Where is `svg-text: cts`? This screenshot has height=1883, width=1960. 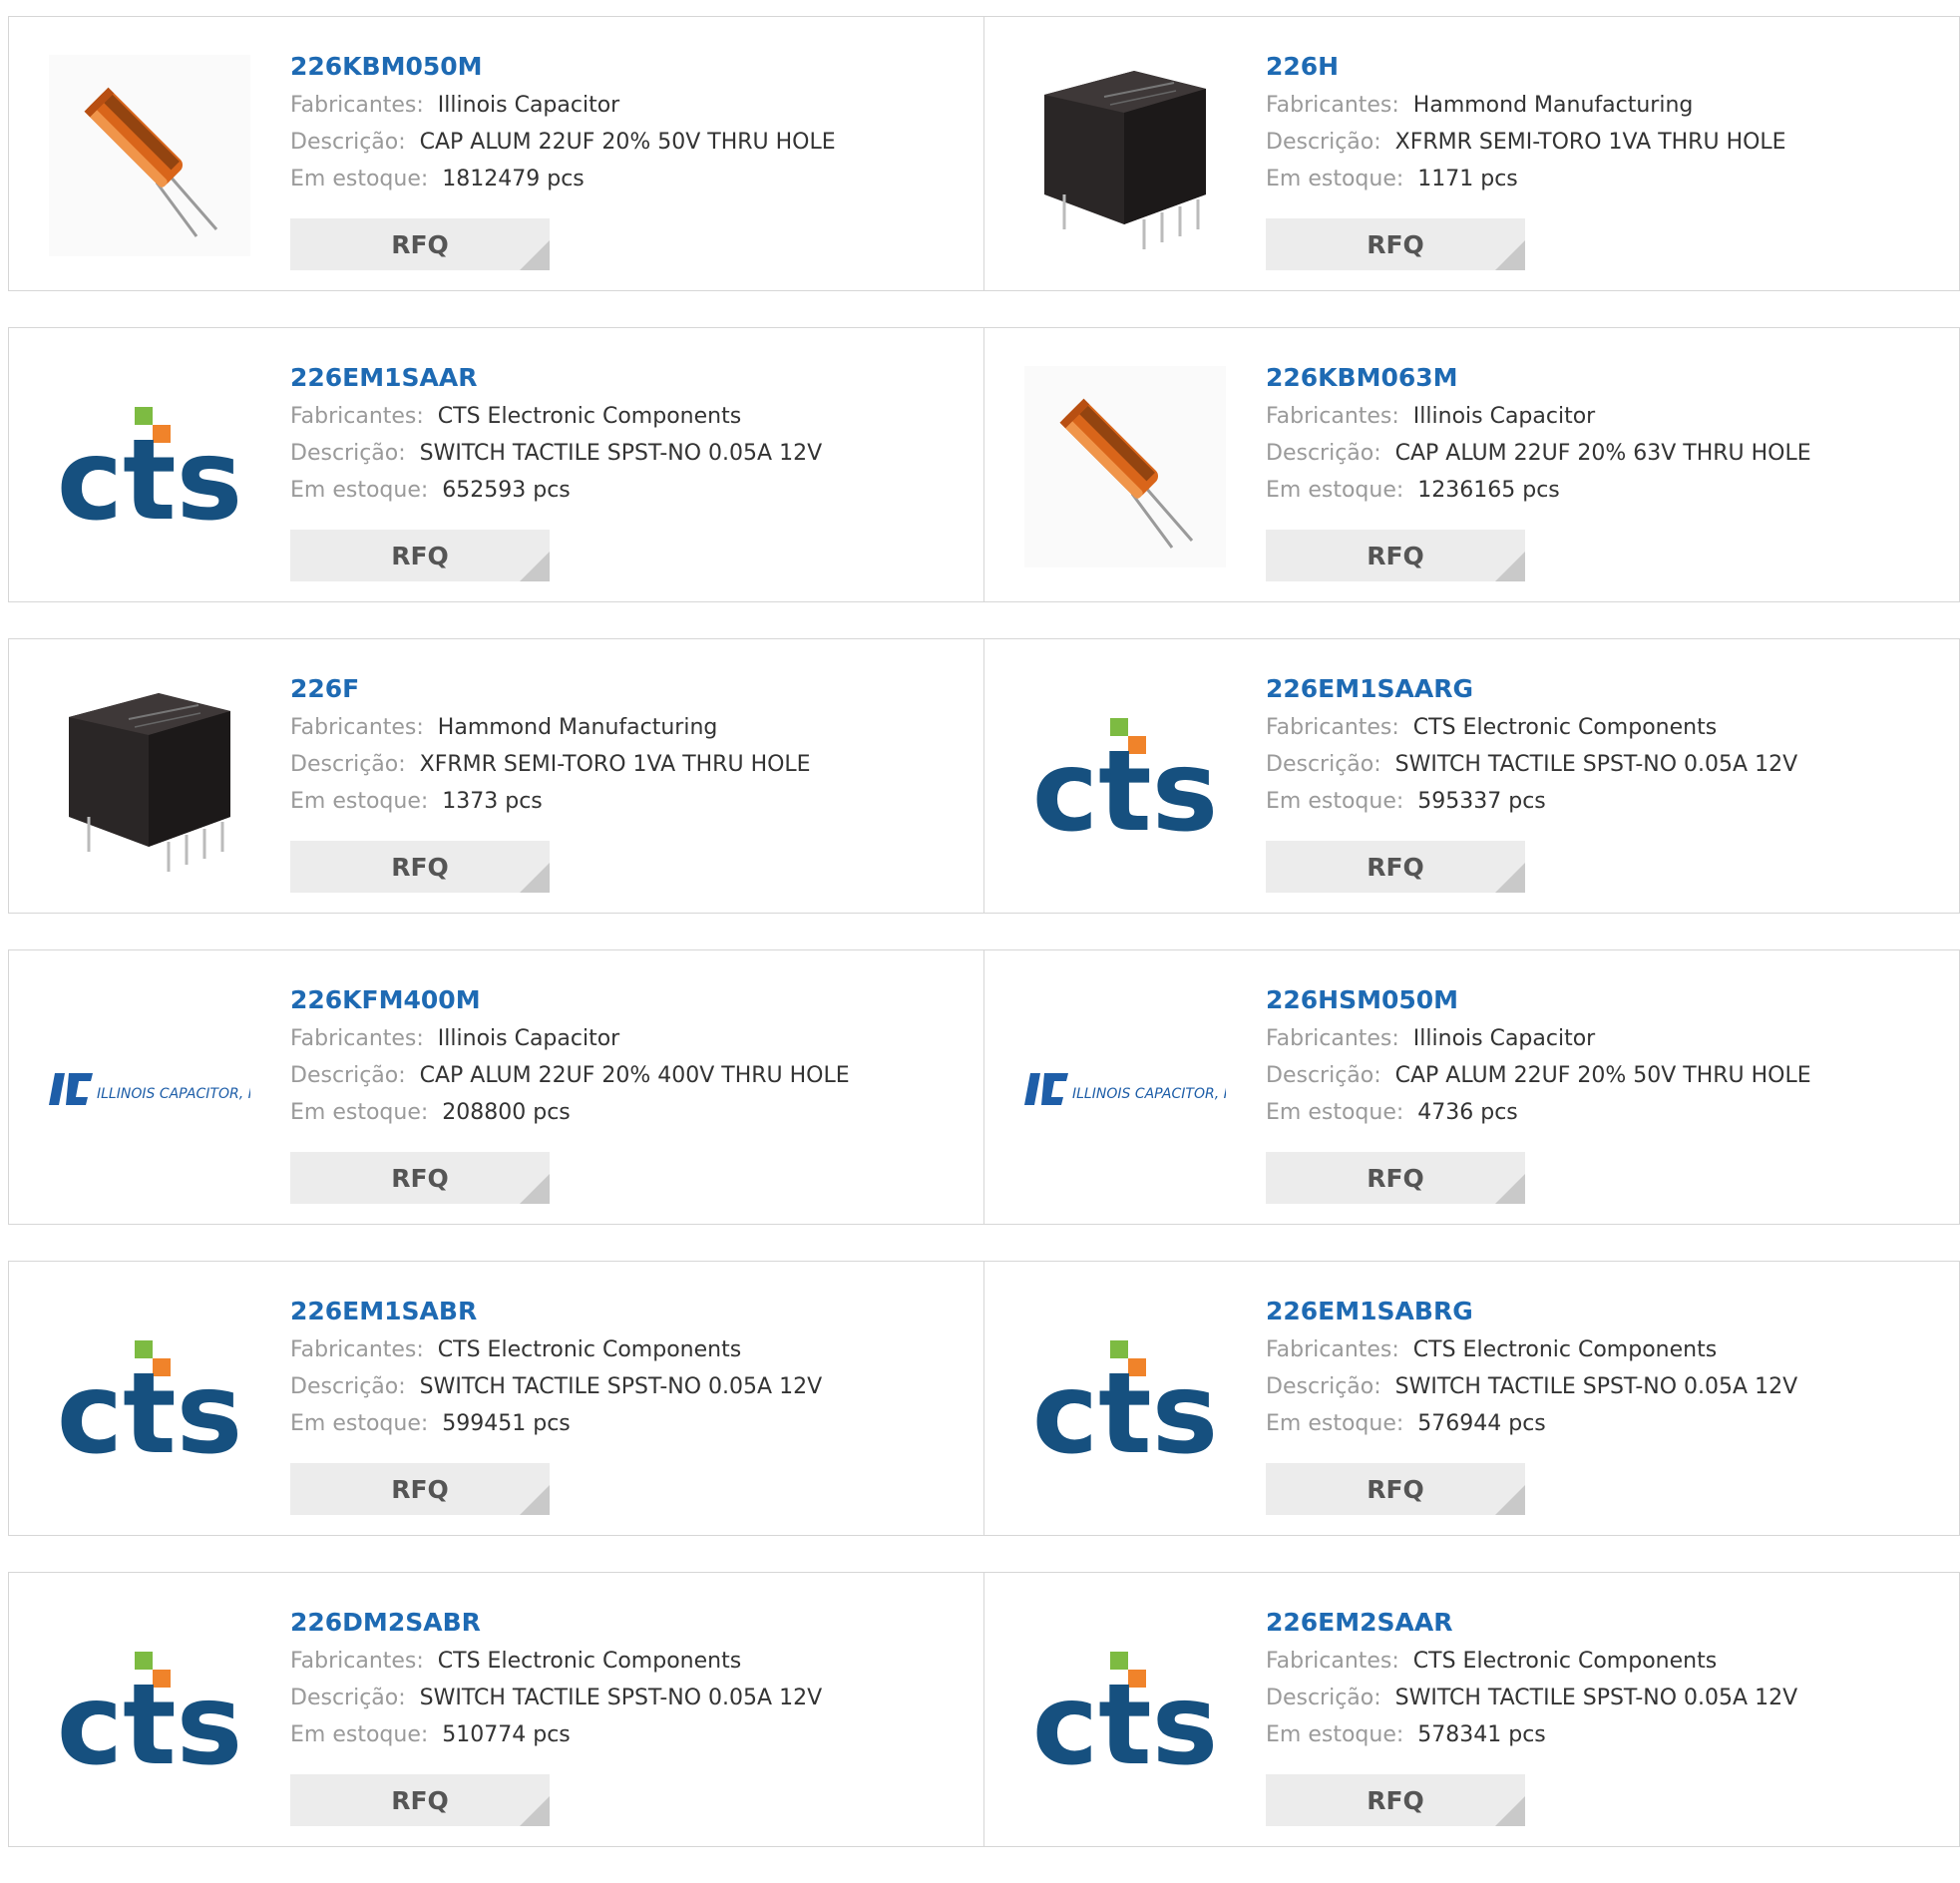
svg-text: cts is located at coordinates (150, 1716).